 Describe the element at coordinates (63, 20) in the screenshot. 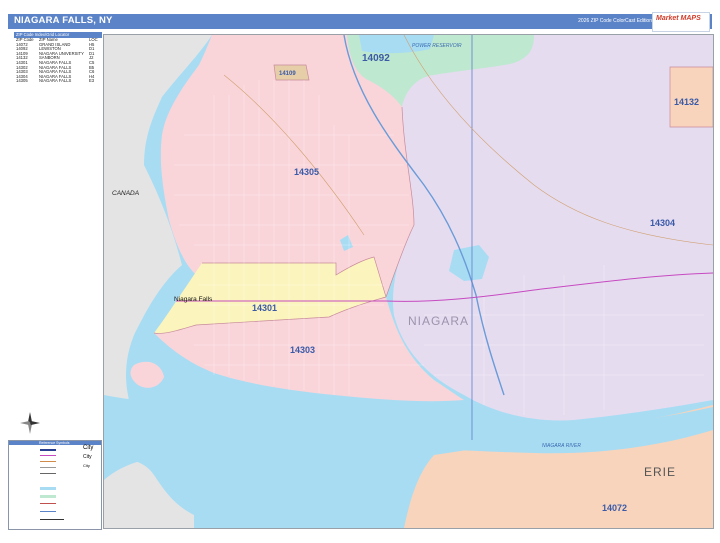

I see `map-title: NIAGARA FALLS, NY` at that location.